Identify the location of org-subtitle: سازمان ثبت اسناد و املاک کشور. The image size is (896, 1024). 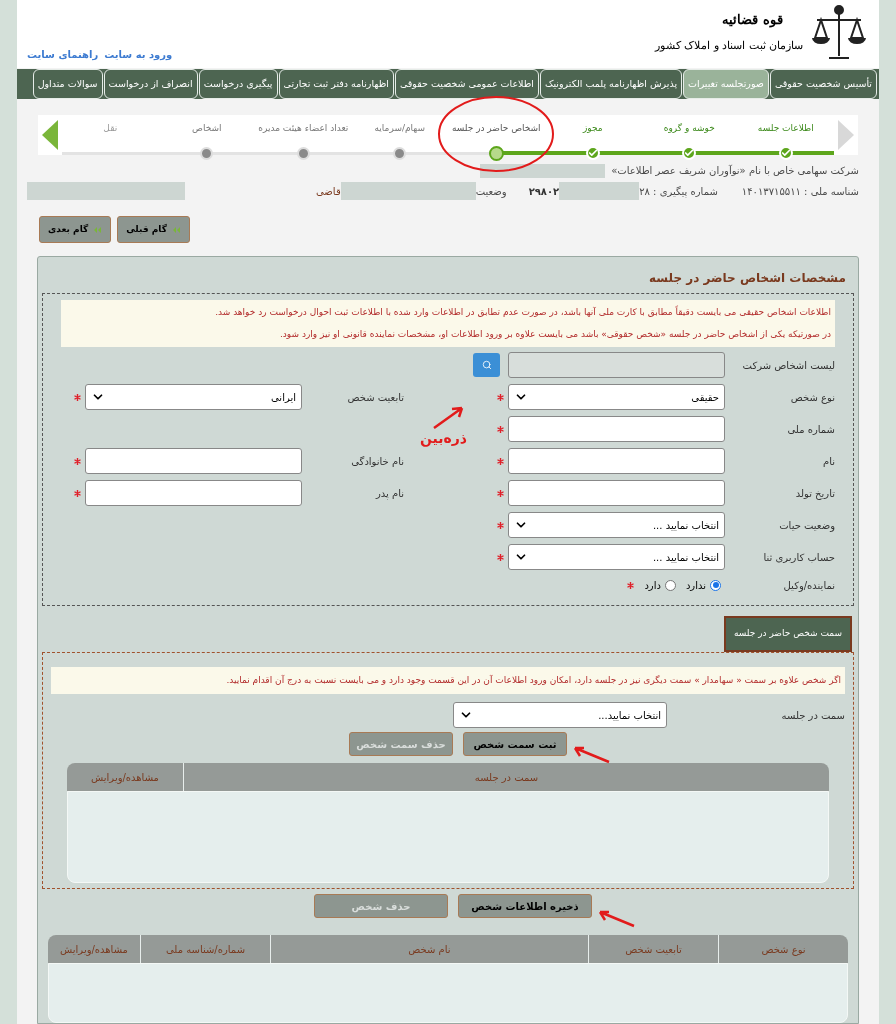
(728, 45).